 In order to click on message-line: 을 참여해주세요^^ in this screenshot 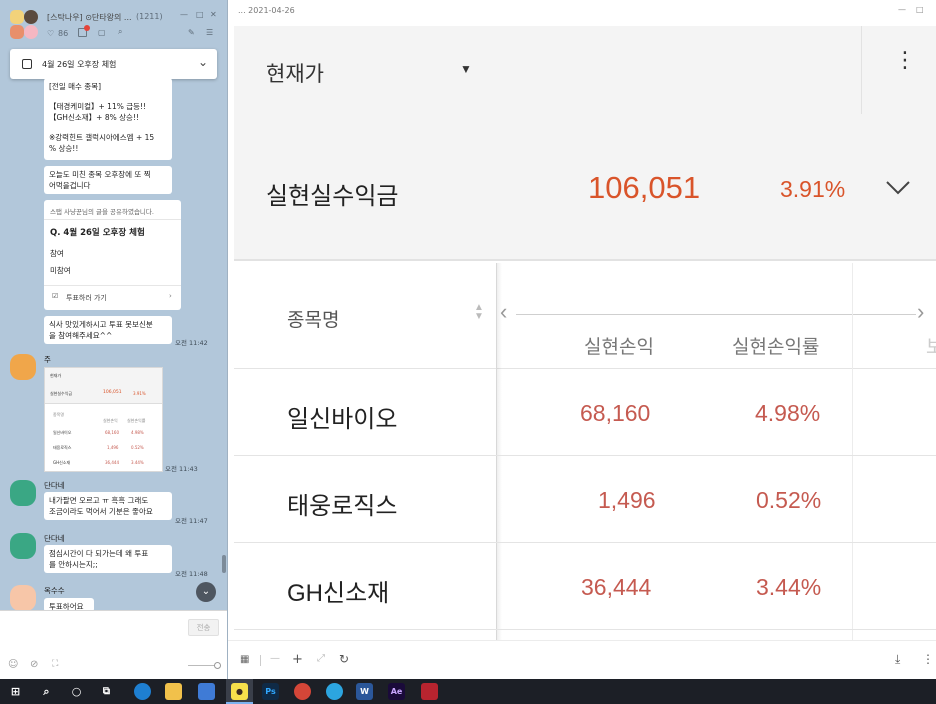, I will do `click(81, 335)`.